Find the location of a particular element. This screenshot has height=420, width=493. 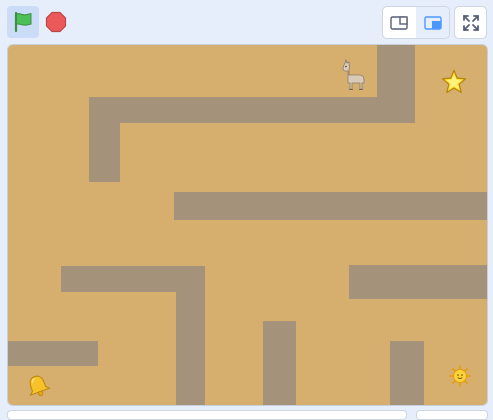

small-stage-icon is located at coordinates (399, 22).